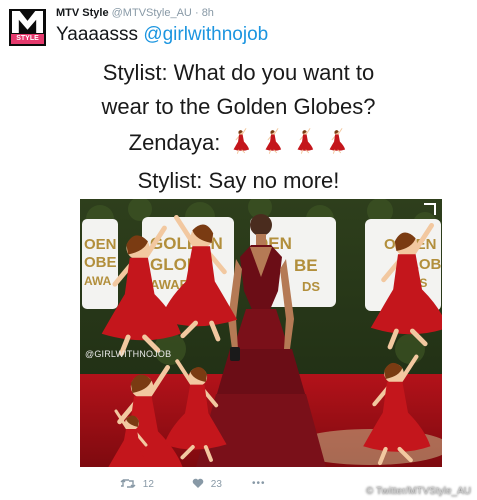 This screenshot has width=477, height=500. Describe the element at coordinates (261, 240) in the screenshot. I see `zendaya-neck` at that location.